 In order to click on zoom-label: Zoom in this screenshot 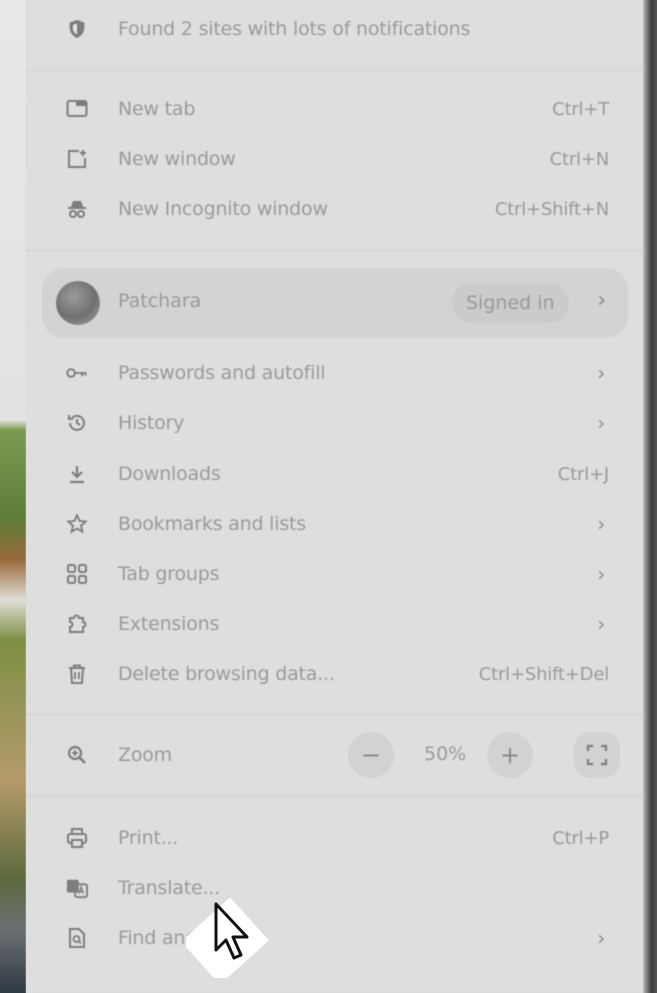, I will do `click(145, 755)`.